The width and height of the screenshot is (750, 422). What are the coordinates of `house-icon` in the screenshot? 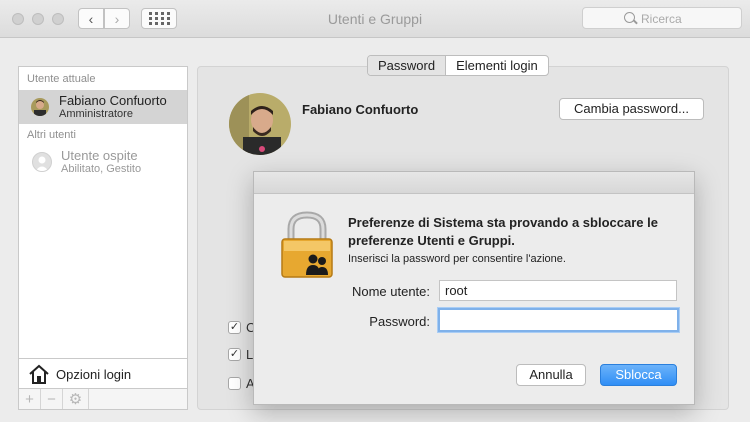 It's located at (39, 376).